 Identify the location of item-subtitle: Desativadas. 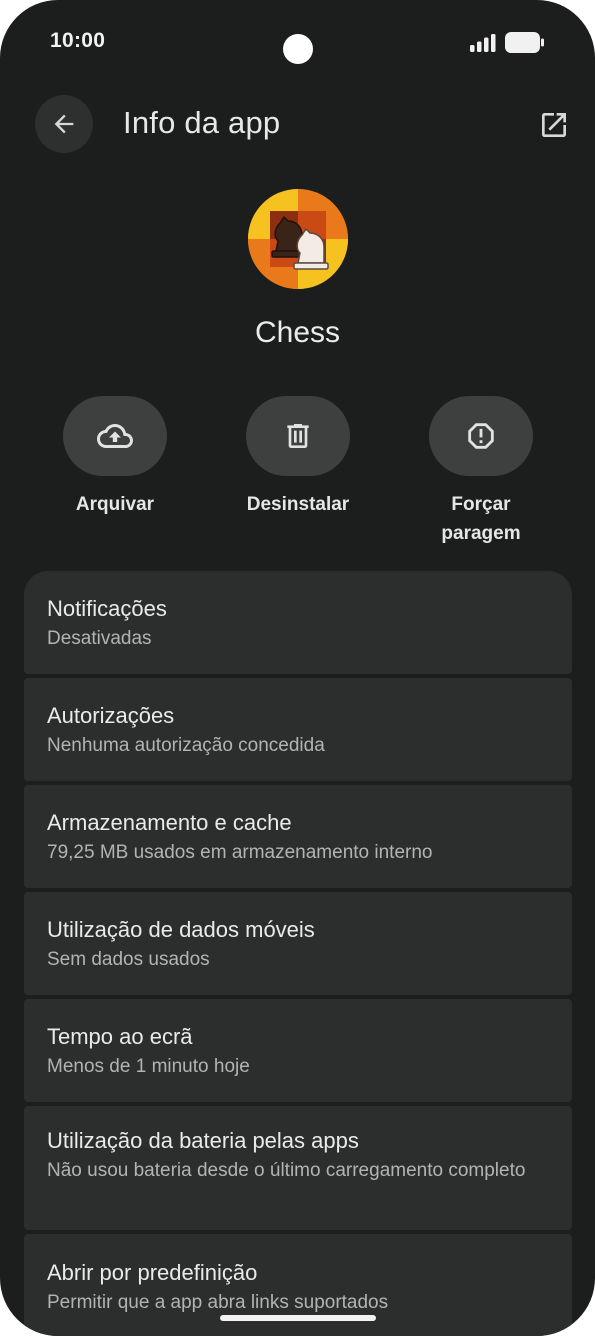
(99, 638).